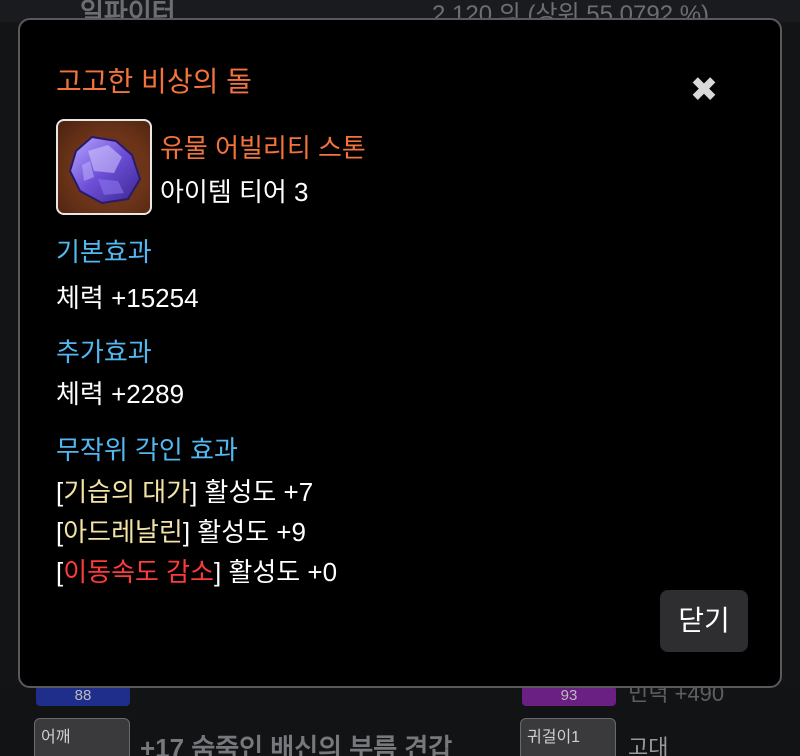  Describe the element at coordinates (147, 450) in the screenshot. I see `random-engraving-heading: 무작위 각인 효과` at that location.